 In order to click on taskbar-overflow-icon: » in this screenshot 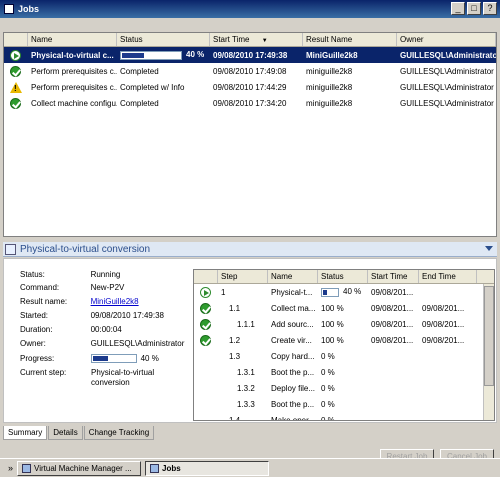, I will do `click(10, 468)`.